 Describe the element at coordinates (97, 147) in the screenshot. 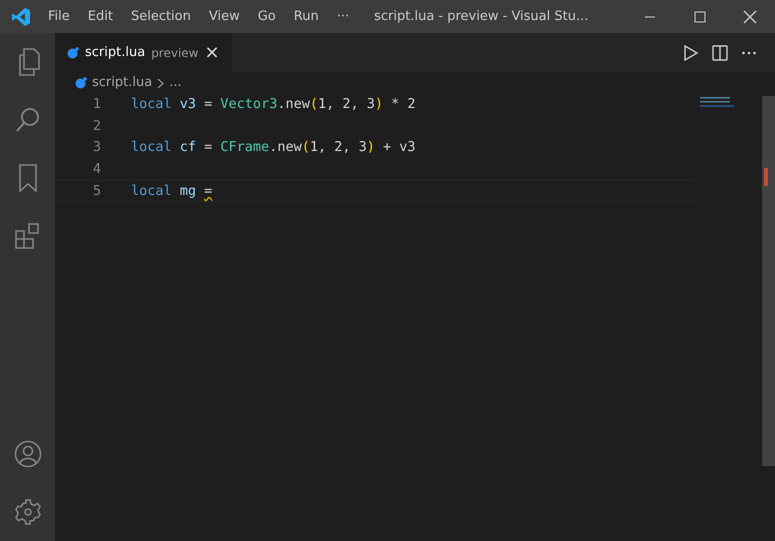

I see `line-number: 3` at that location.